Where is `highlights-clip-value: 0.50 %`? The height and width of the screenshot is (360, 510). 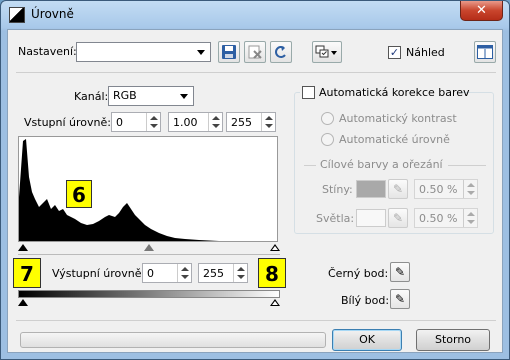 highlights-clip-value: 0.50 % is located at coordinates (438, 218).